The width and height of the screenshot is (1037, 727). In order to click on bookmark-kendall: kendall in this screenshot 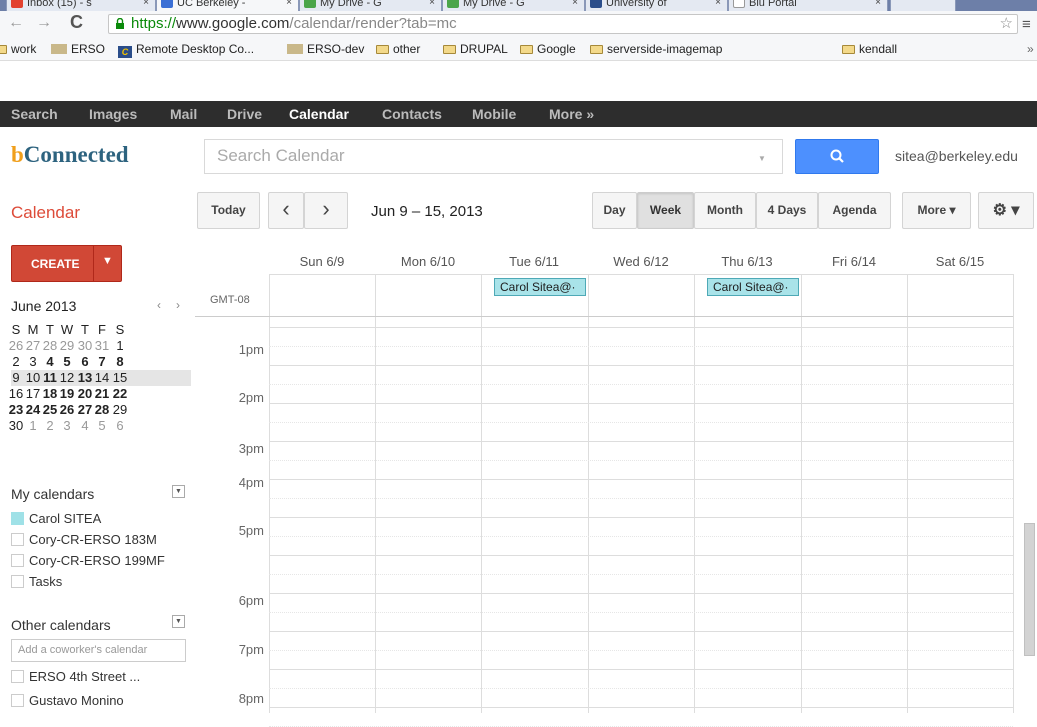, I will do `click(869, 49)`.